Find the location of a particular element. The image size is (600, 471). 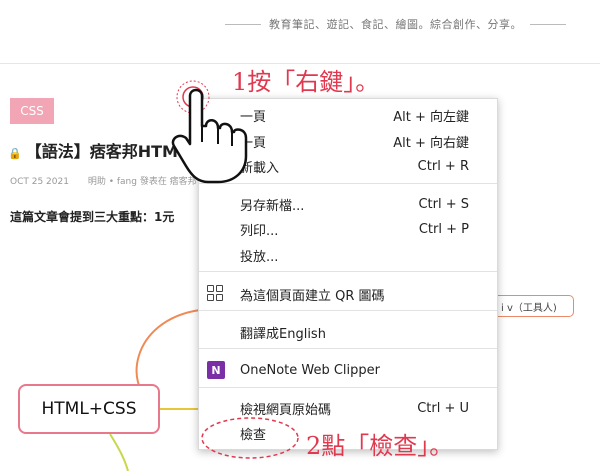

annotation-step2: 2點「檢查」。 is located at coordinates (380, 446).